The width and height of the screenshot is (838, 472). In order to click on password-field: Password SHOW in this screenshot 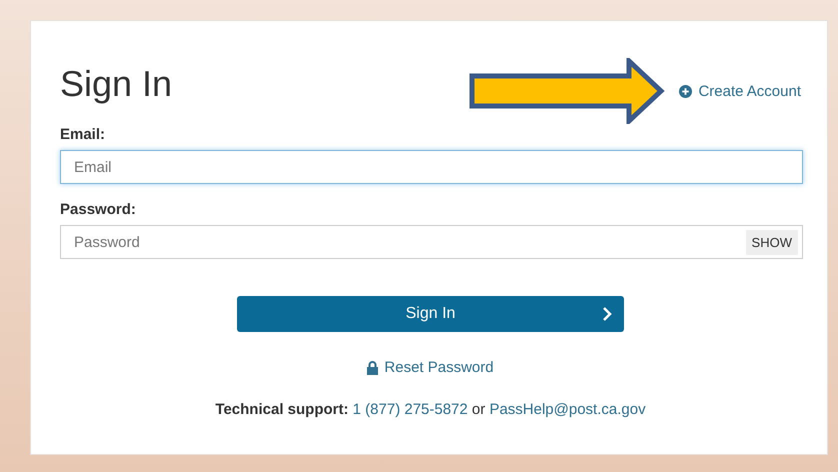, I will do `click(431, 242)`.